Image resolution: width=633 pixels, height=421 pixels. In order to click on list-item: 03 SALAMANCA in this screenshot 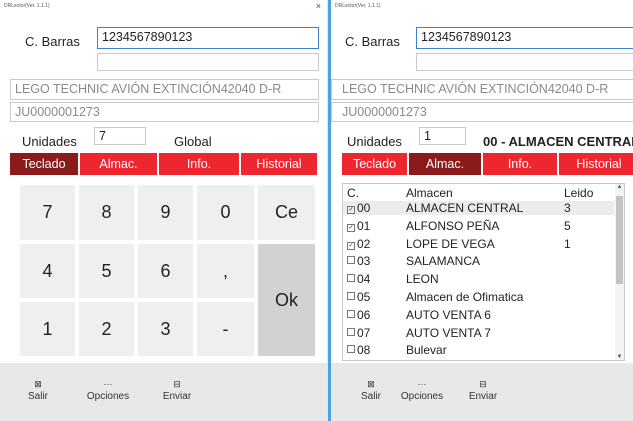, I will do `click(478, 261)`.